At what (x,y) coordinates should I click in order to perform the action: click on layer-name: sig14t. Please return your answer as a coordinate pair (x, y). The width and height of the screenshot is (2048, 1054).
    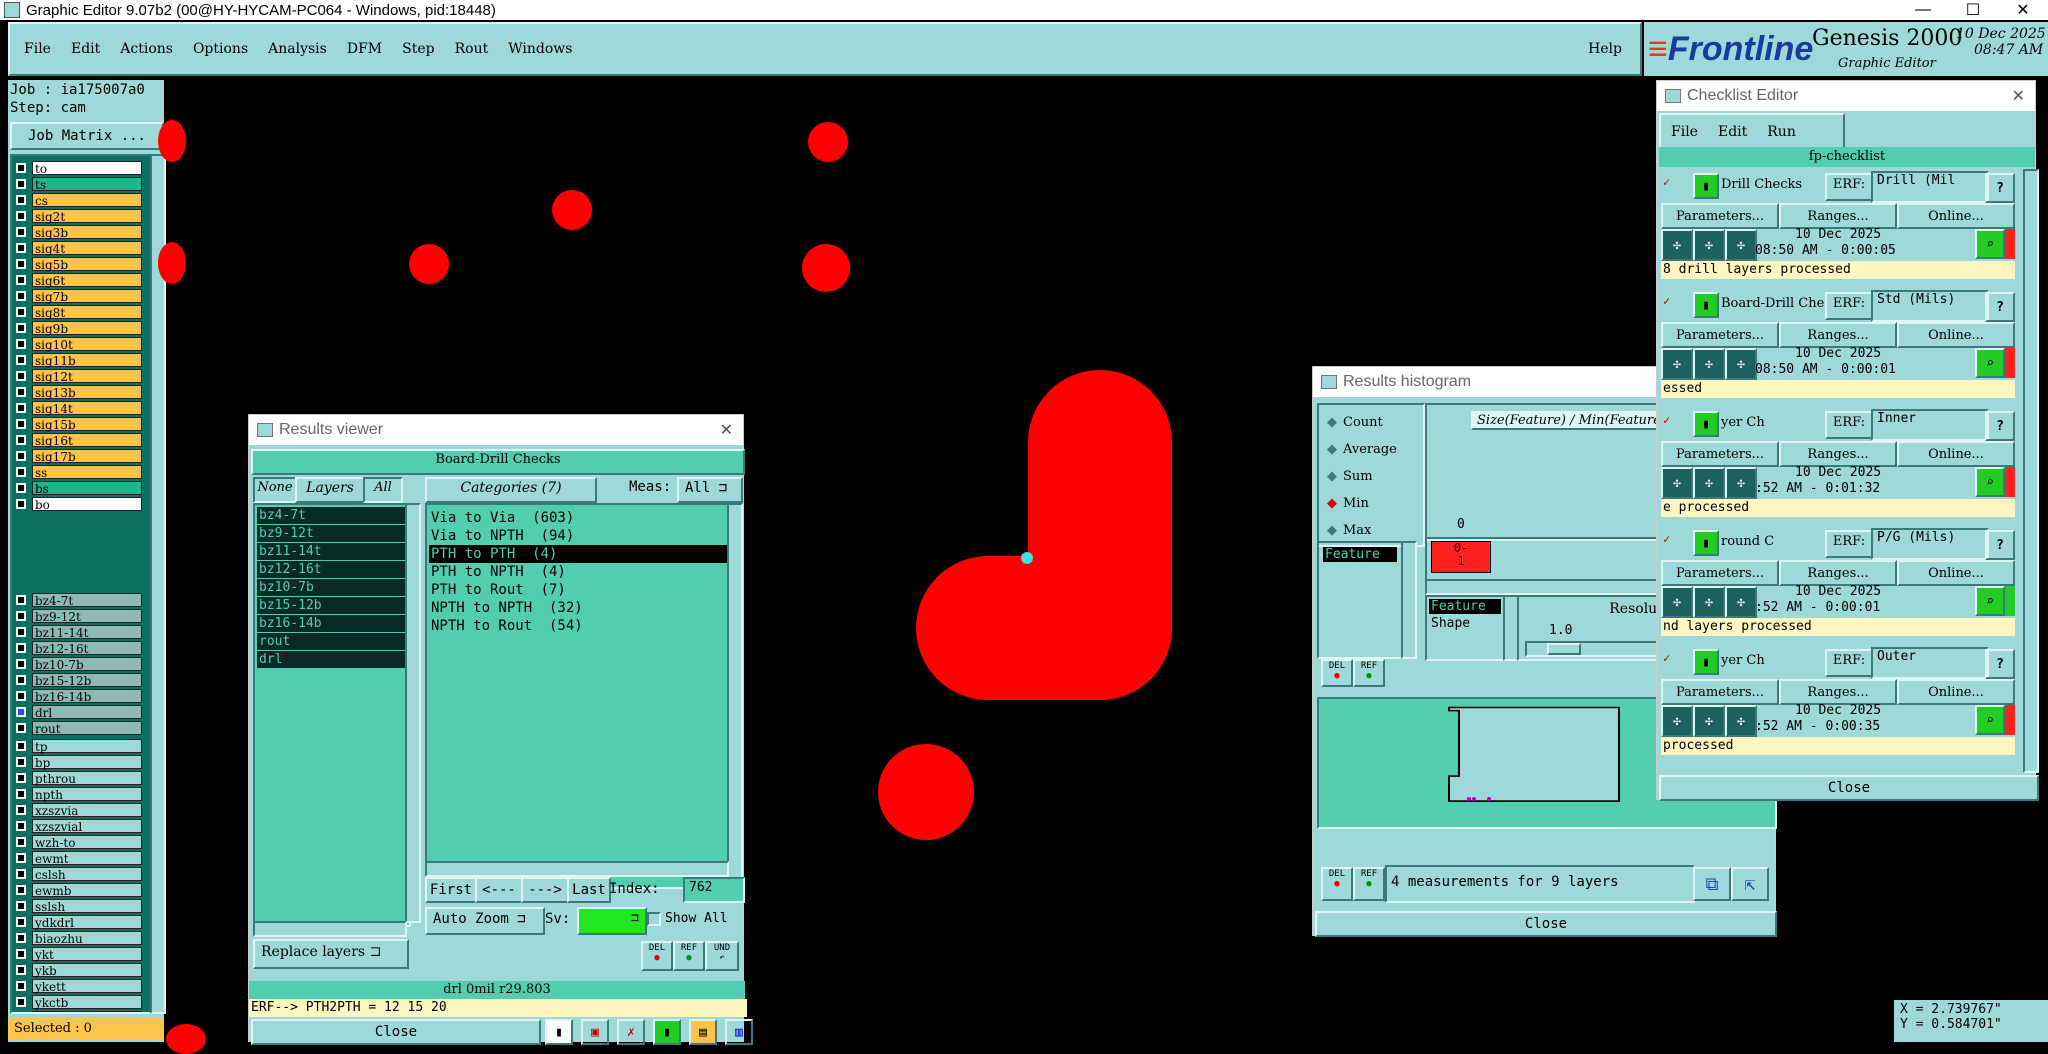
    Looking at the image, I should click on (87, 408).